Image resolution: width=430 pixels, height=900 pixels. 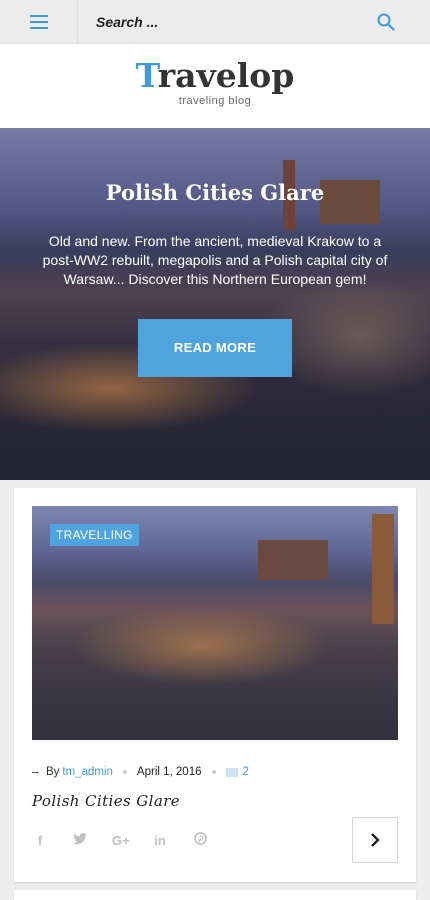 What do you see at coordinates (215, 348) in the screenshot?
I see `read-more-button: READ MORE` at bounding box center [215, 348].